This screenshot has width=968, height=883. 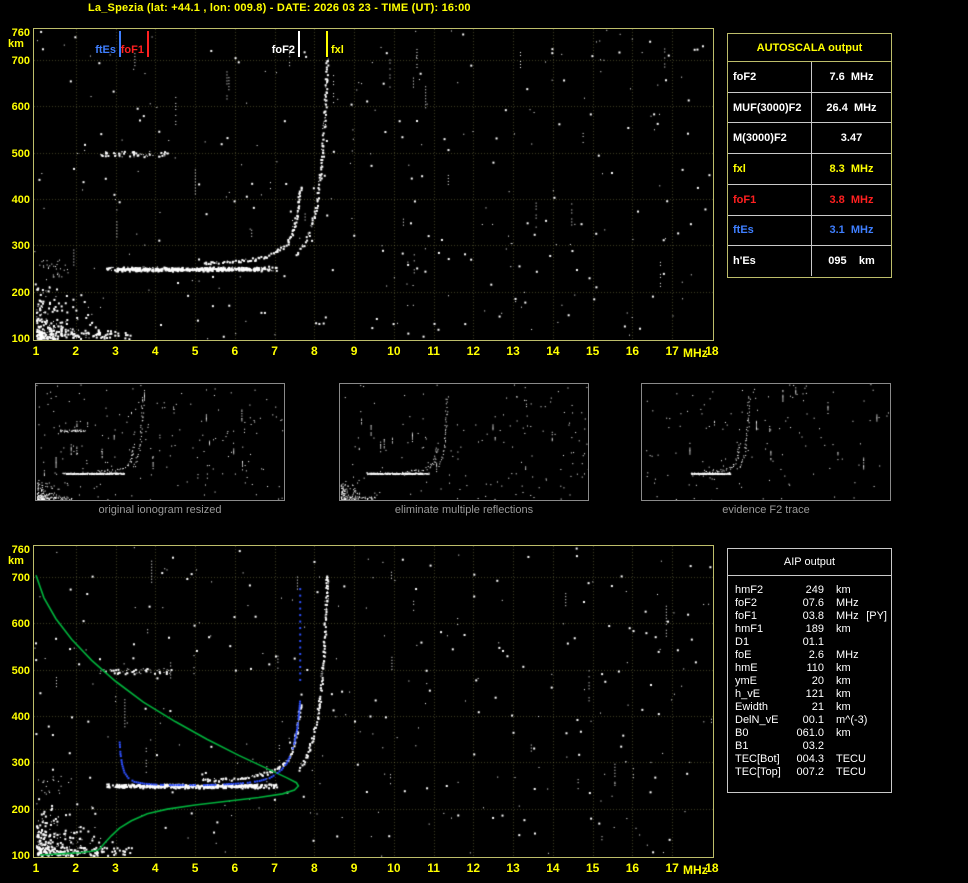 What do you see at coordinates (757, 720) in the screenshot?
I see `aip-row-label: DelN_vE` at bounding box center [757, 720].